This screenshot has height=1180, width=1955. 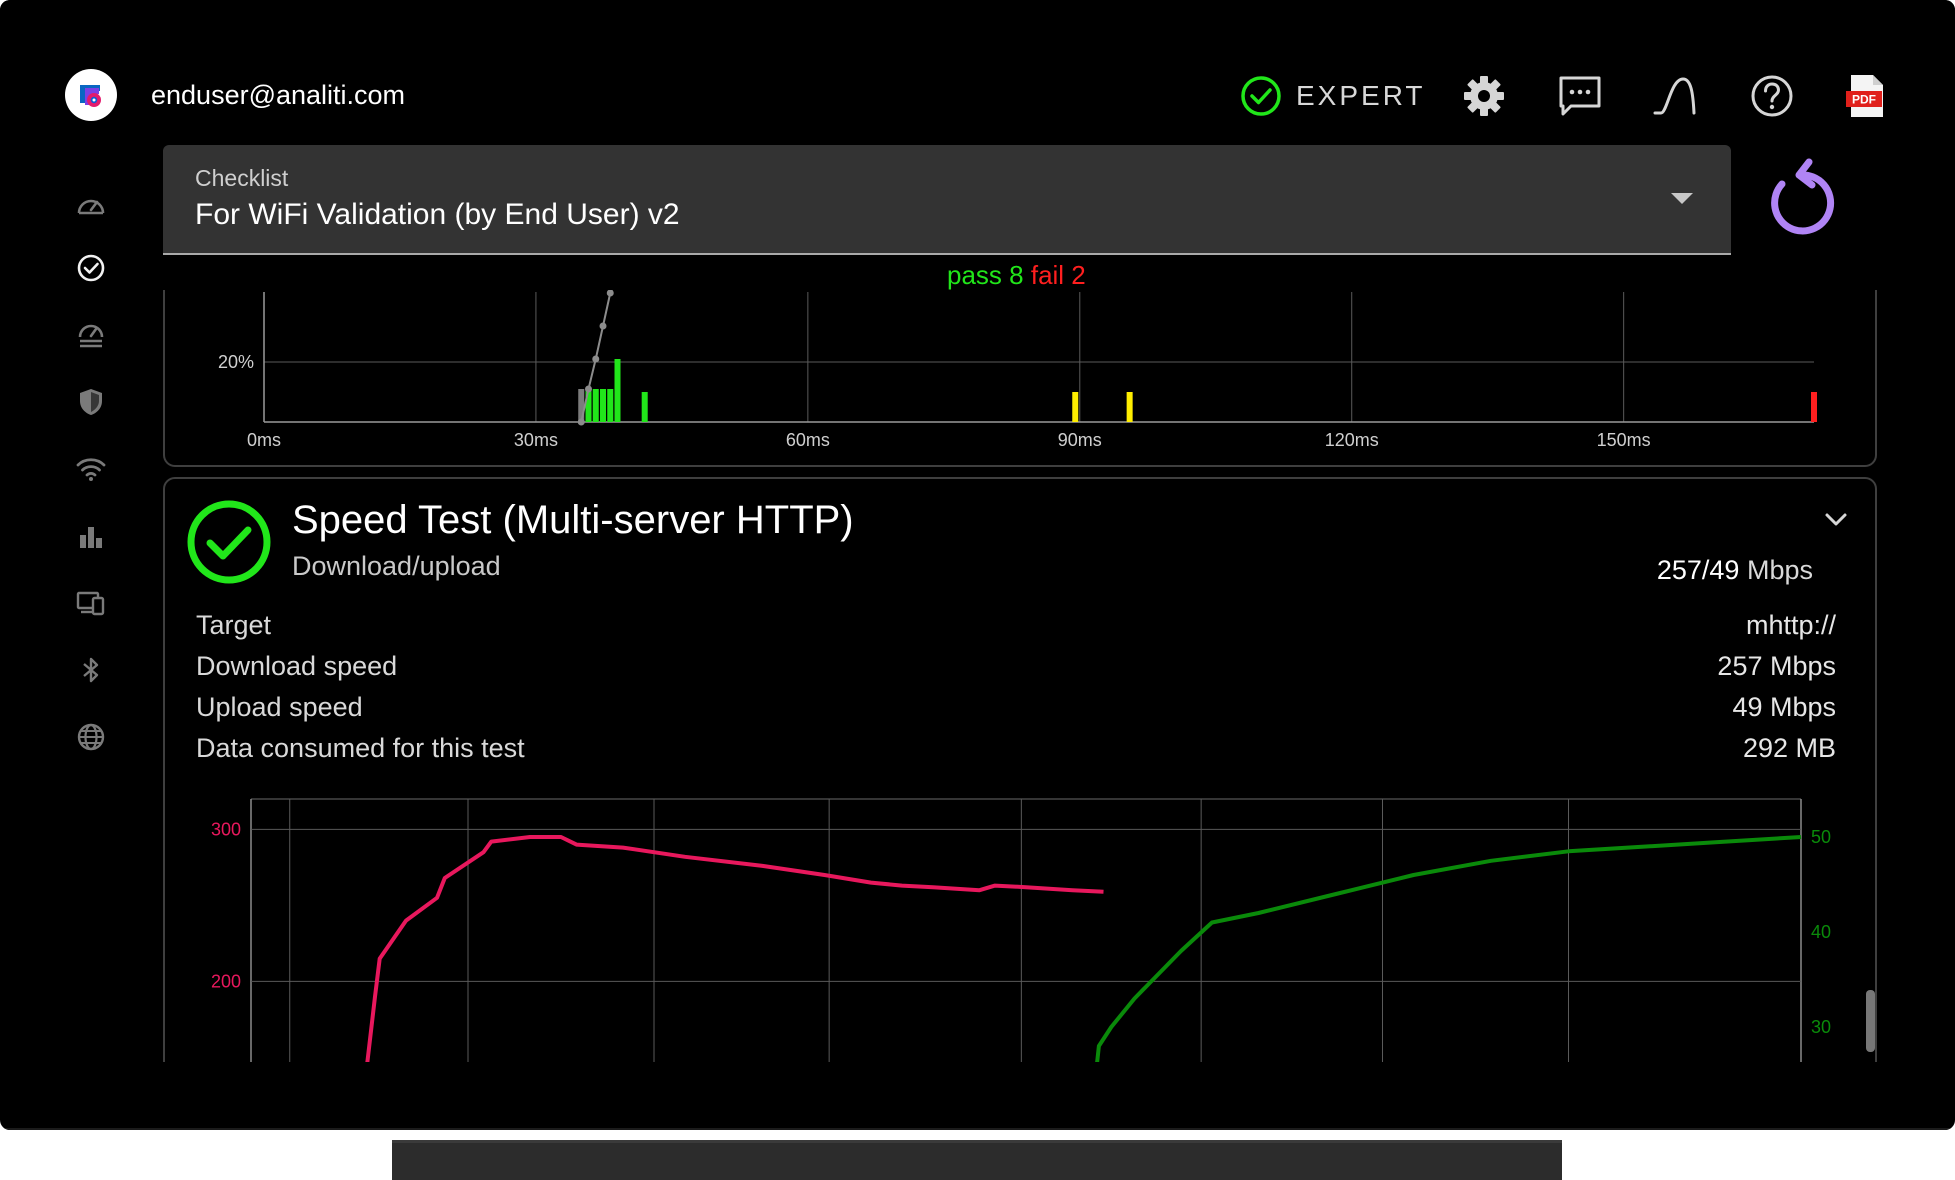 I want to click on pass-count: pass 8, so click(x=985, y=275).